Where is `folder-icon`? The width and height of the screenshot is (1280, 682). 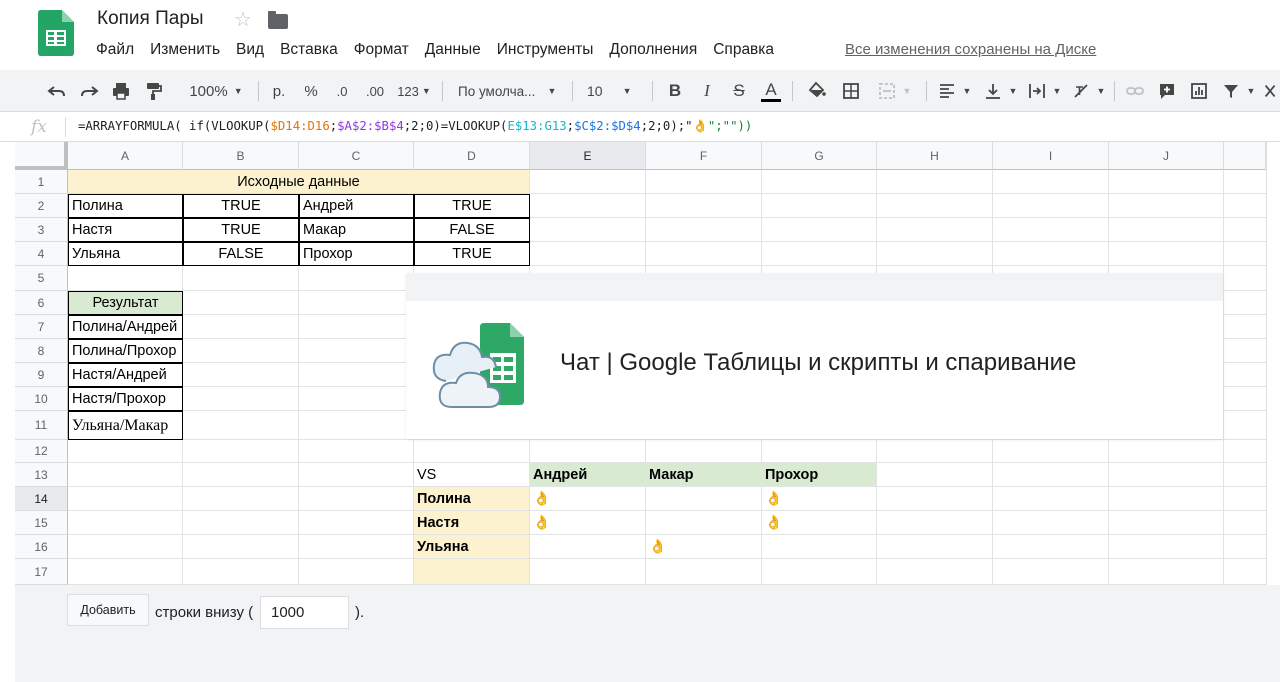
folder-icon is located at coordinates (278, 20).